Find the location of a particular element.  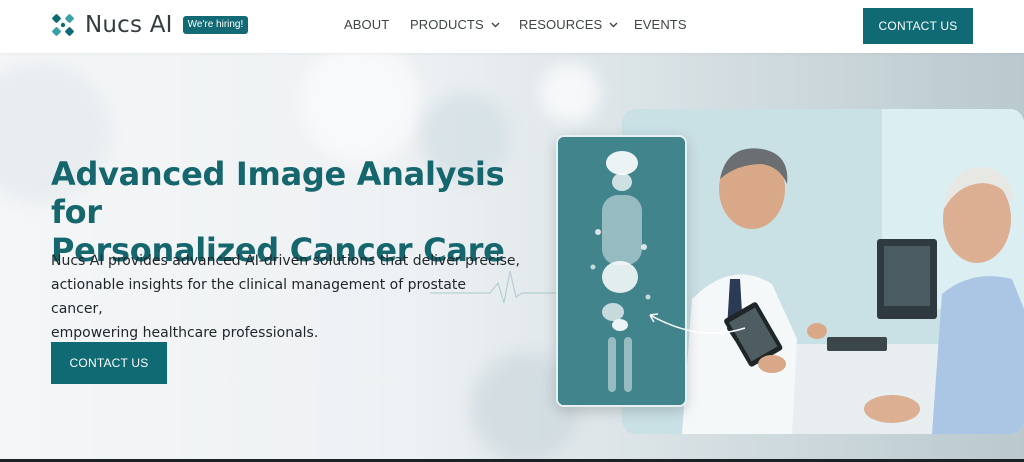

nav-about-label: ABOUT is located at coordinates (367, 24).